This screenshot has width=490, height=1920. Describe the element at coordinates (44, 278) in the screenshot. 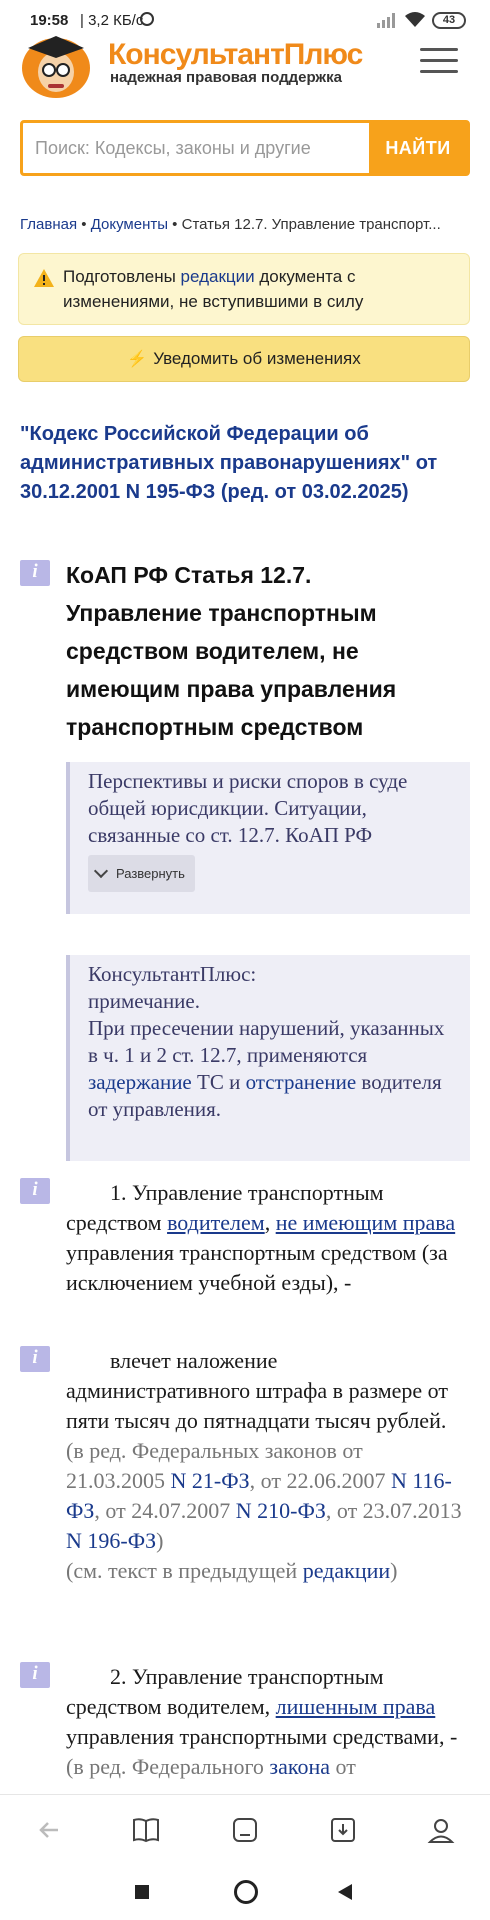

I see `warning-icon` at that location.